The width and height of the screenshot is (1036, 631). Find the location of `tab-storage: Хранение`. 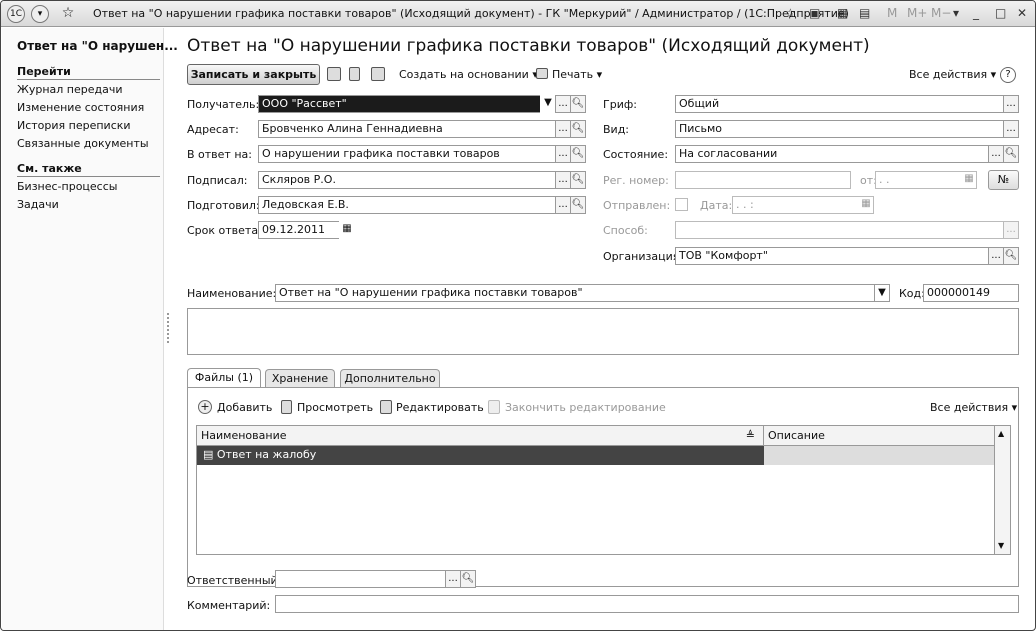

tab-storage: Хранение is located at coordinates (300, 378).